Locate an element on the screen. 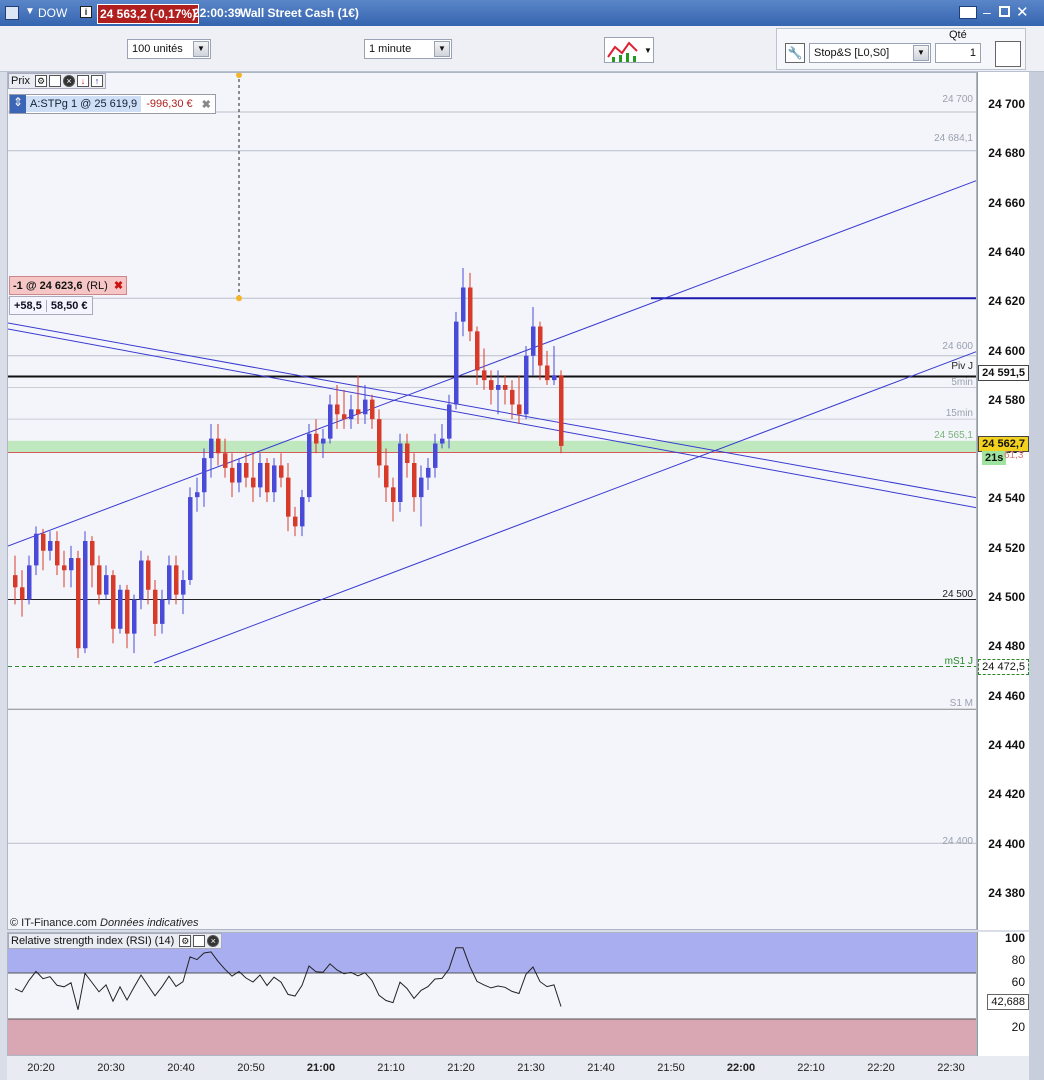 The height and width of the screenshot is (1080, 1044). position-bar: ⇕ A:STPg 1 @ 25 619,9 -996,30 € ✖ is located at coordinates (112, 104).